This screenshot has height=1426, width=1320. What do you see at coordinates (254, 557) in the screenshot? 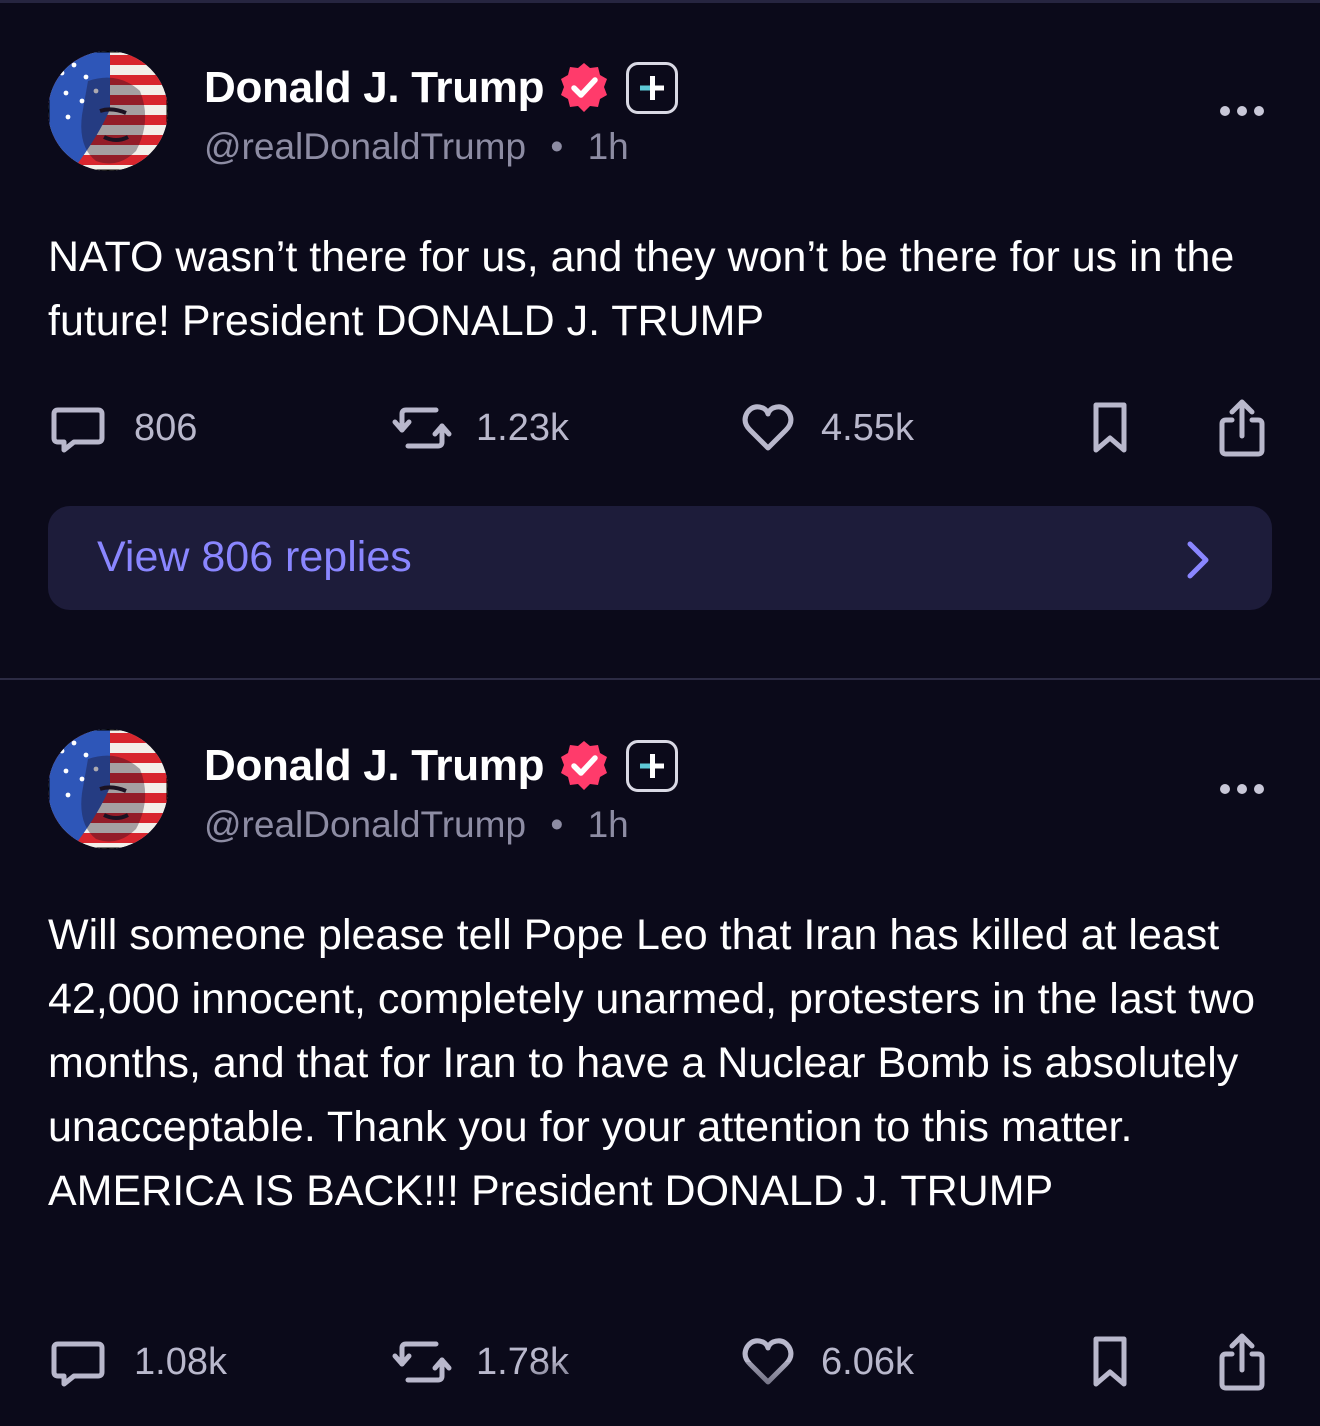
I see `view-replies-label: View 806 replies` at bounding box center [254, 557].